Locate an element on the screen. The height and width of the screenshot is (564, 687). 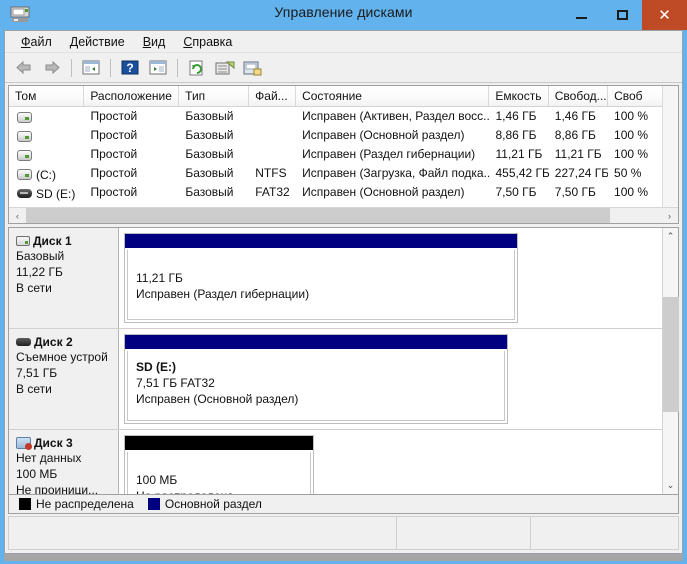
partition-size: 11,21 ГБ is located at coordinates (159, 278).